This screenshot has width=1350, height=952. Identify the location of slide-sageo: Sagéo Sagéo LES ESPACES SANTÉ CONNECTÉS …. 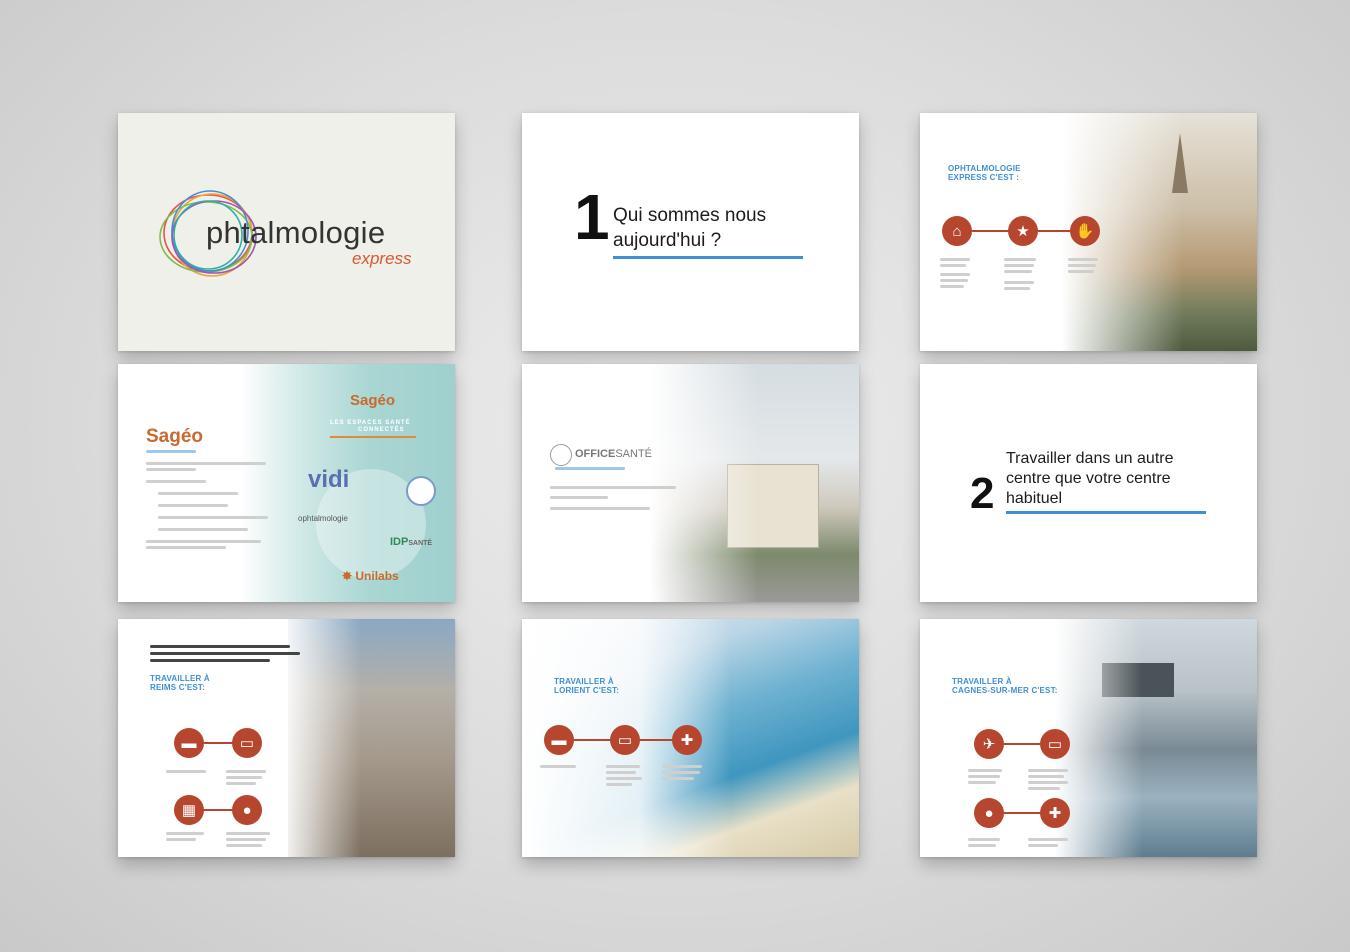
(286, 483).